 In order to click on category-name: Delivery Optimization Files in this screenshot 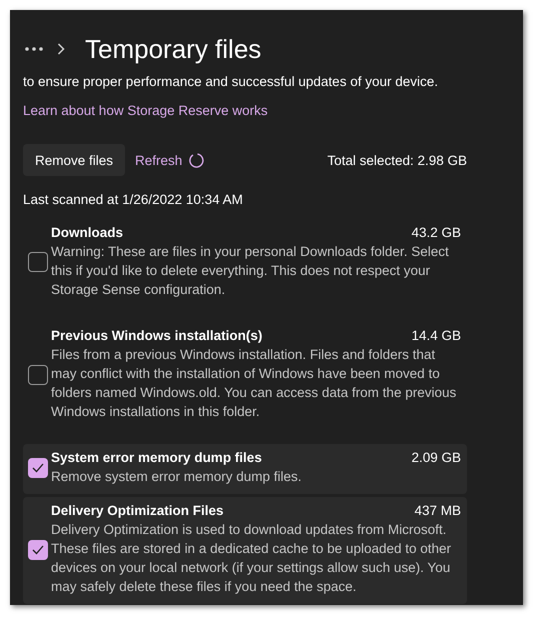, I will do `click(137, 510)`.